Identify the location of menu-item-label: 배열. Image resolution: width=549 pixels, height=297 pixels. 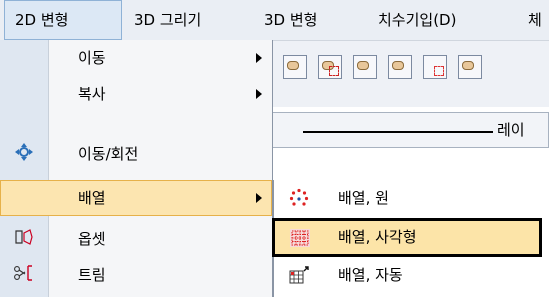
(92, 198).